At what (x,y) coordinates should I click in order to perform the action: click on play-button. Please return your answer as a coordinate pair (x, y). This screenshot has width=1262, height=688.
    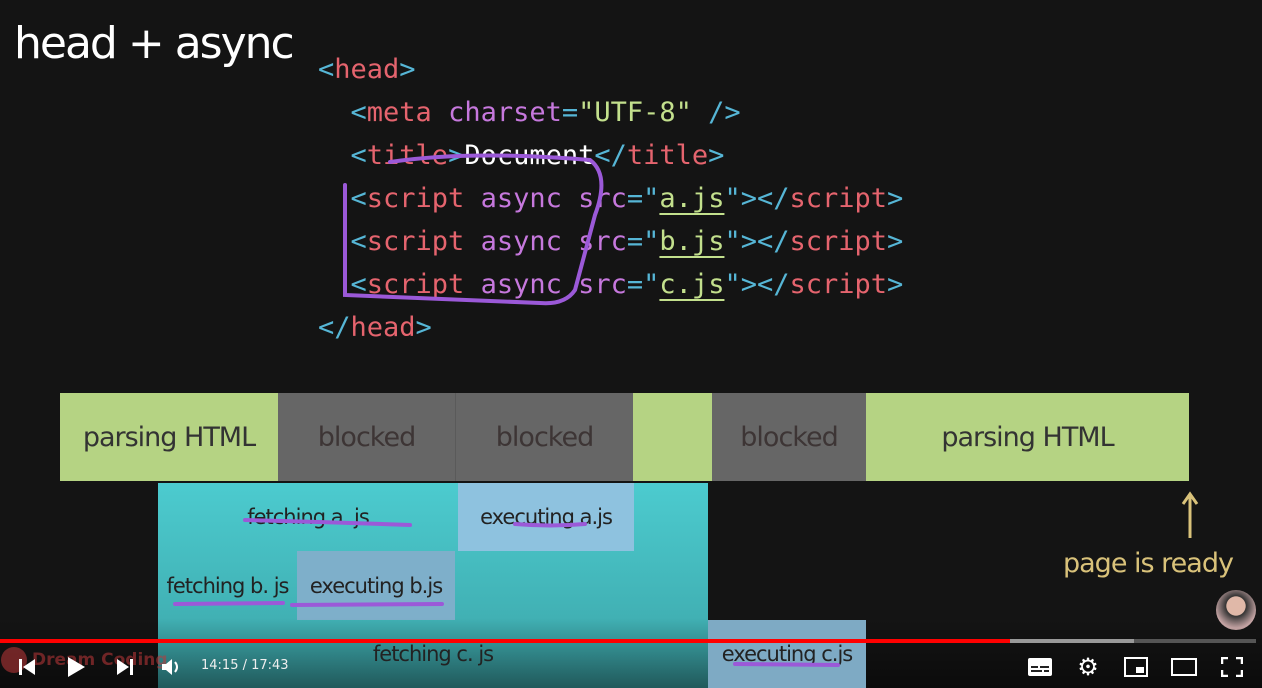
    Looking at the image, I should click on (76, 667).